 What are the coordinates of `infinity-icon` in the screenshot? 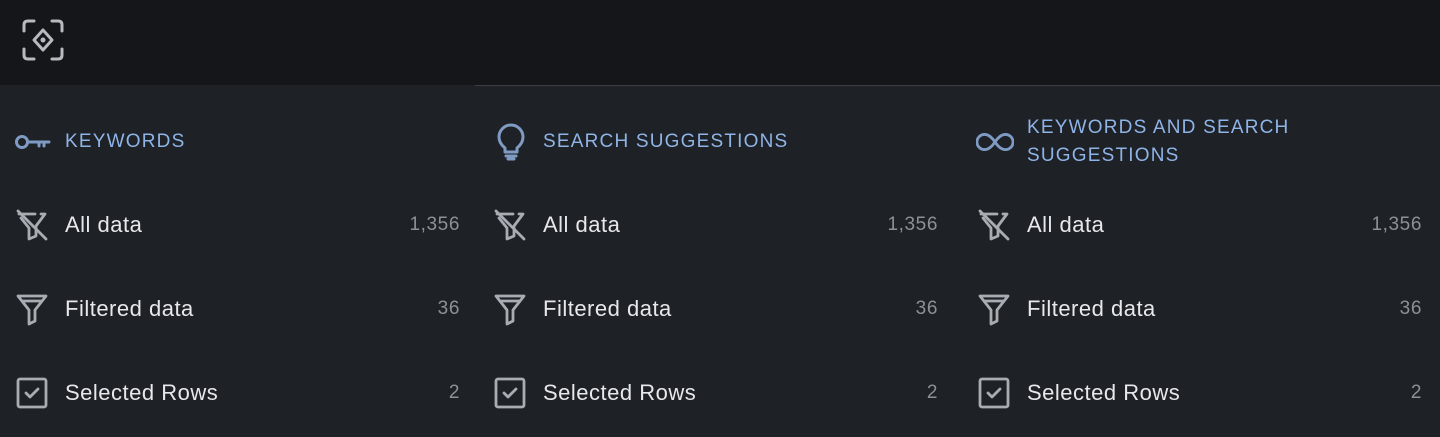 It's located at (995, 142).